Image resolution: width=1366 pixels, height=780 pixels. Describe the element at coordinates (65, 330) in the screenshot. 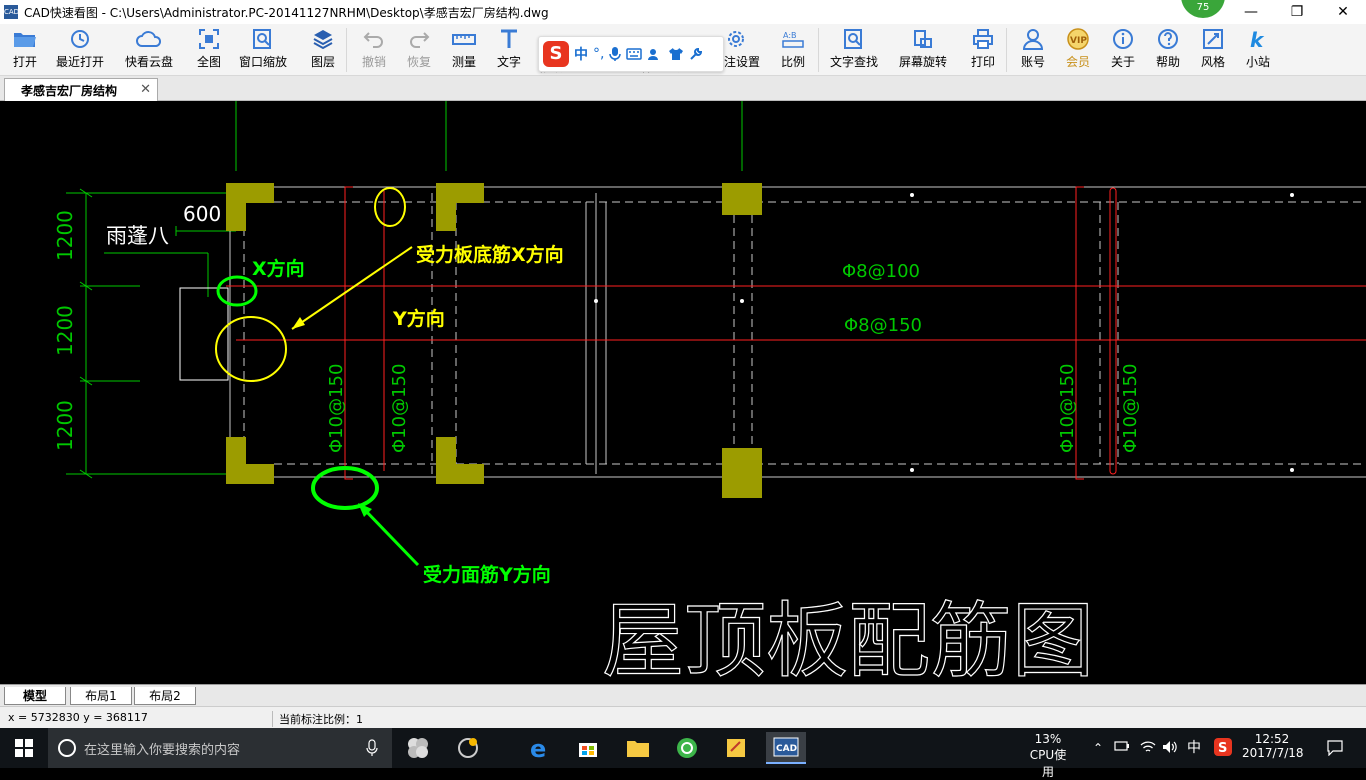

I see `dim-label-middle: 1200` at that location.